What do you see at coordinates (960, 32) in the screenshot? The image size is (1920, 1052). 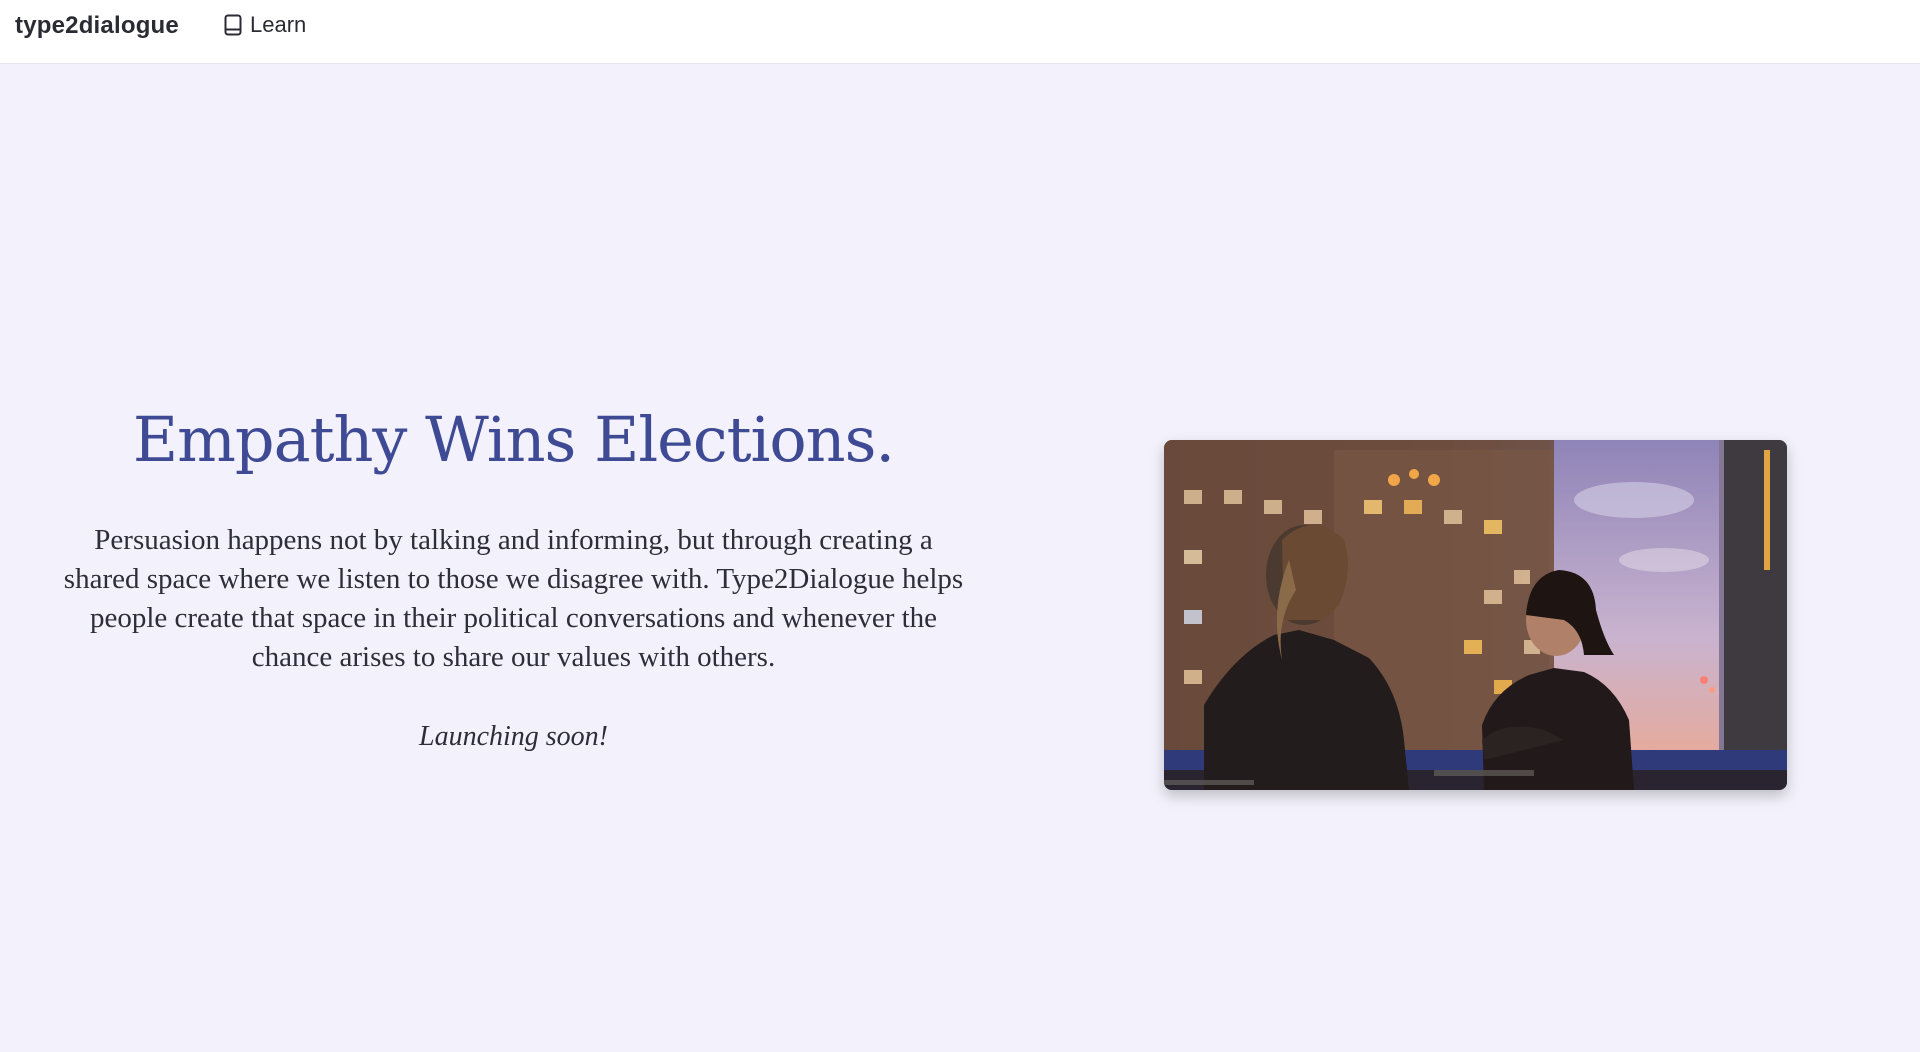 I see `top-navbar: type2dialogue Learn` at bounding box center [960, 32].